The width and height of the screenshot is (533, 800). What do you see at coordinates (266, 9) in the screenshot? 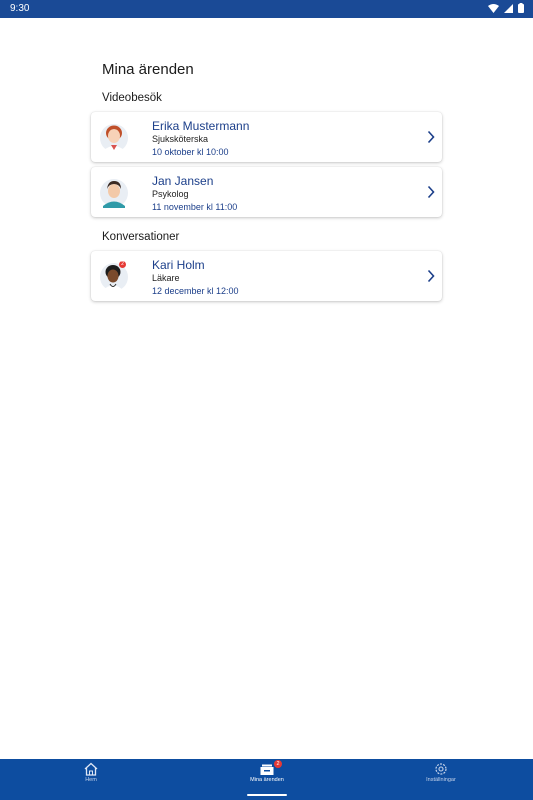
I see `status-bar: 9:30` at bounding box center [266, 9].